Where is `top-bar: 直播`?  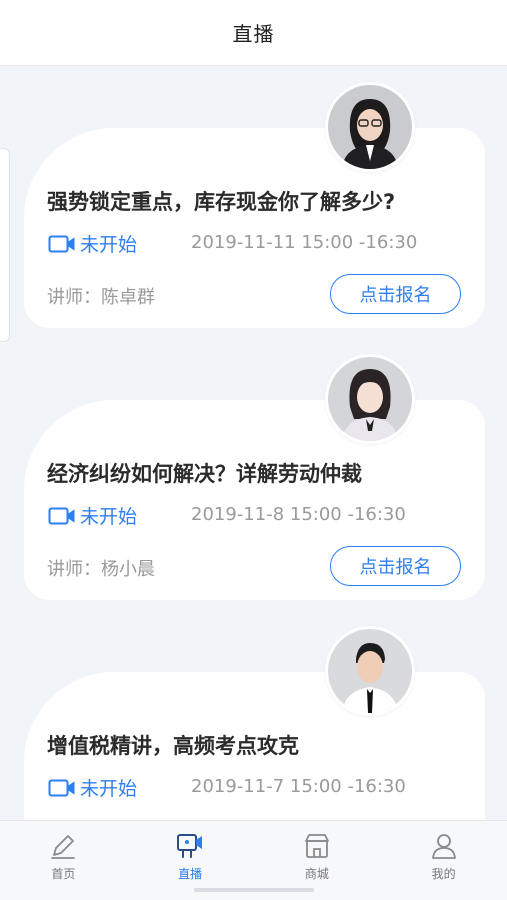
top-bar: 直播 is located at coordinates (253, 33).